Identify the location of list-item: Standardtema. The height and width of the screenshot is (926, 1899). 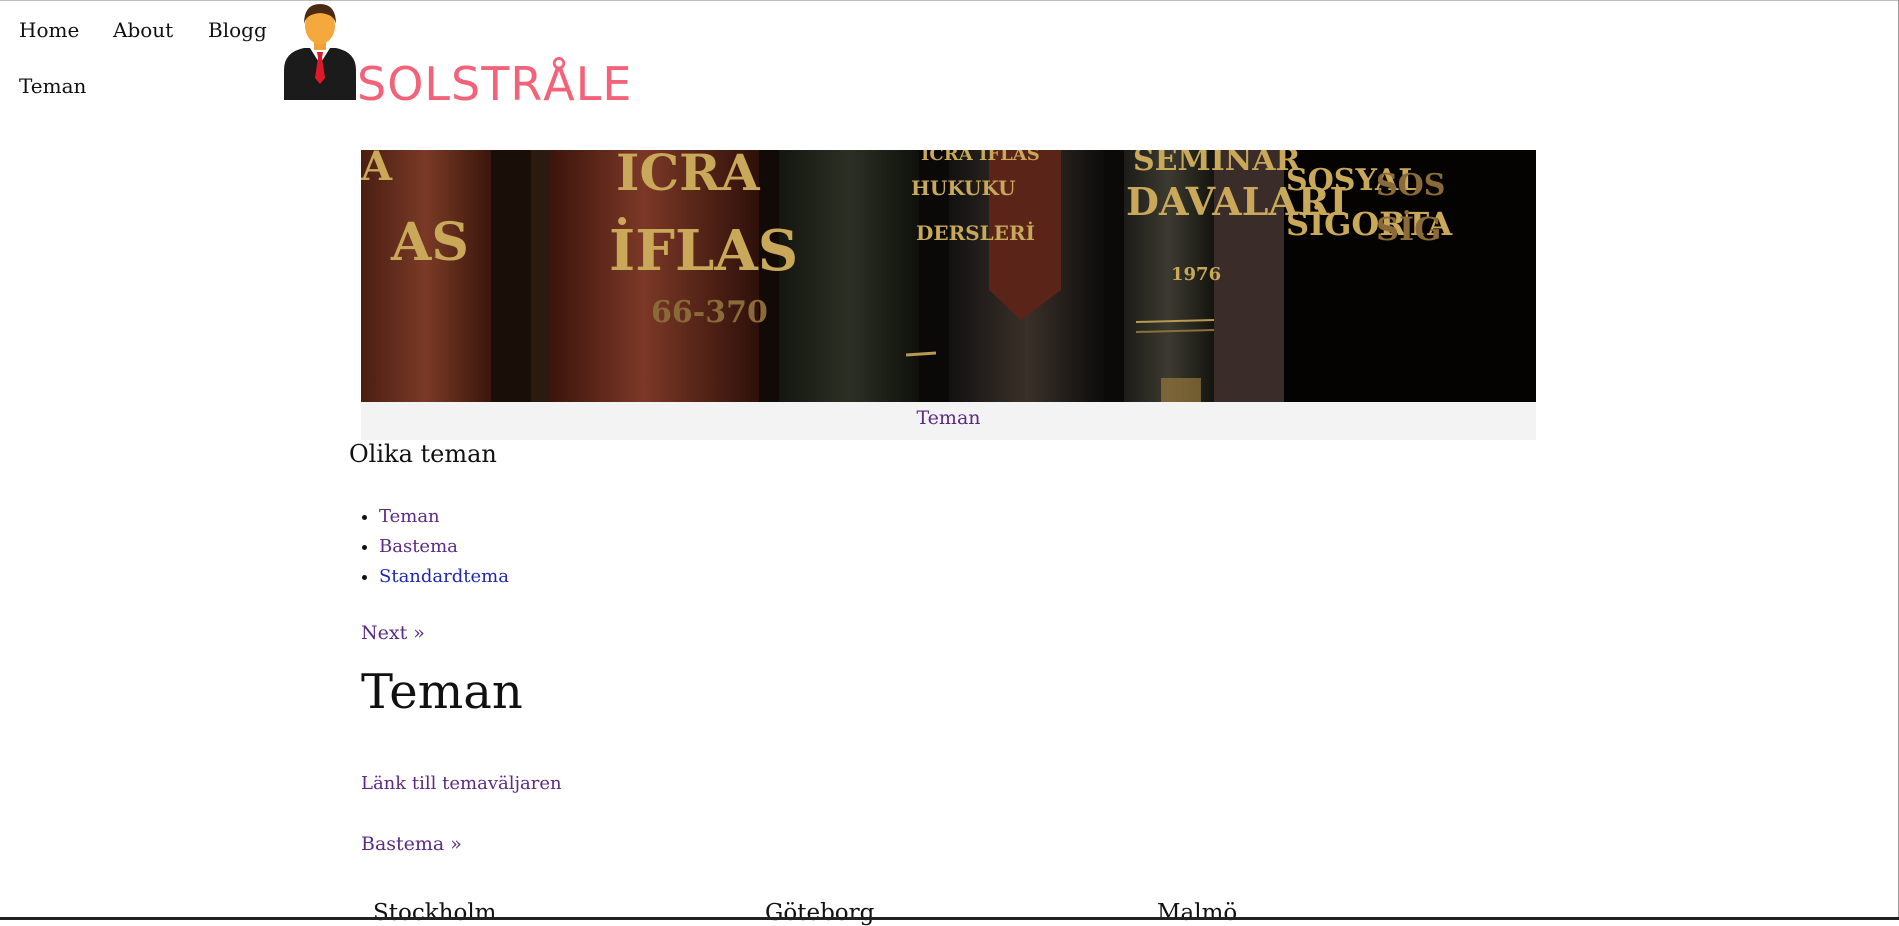
(444, 577).